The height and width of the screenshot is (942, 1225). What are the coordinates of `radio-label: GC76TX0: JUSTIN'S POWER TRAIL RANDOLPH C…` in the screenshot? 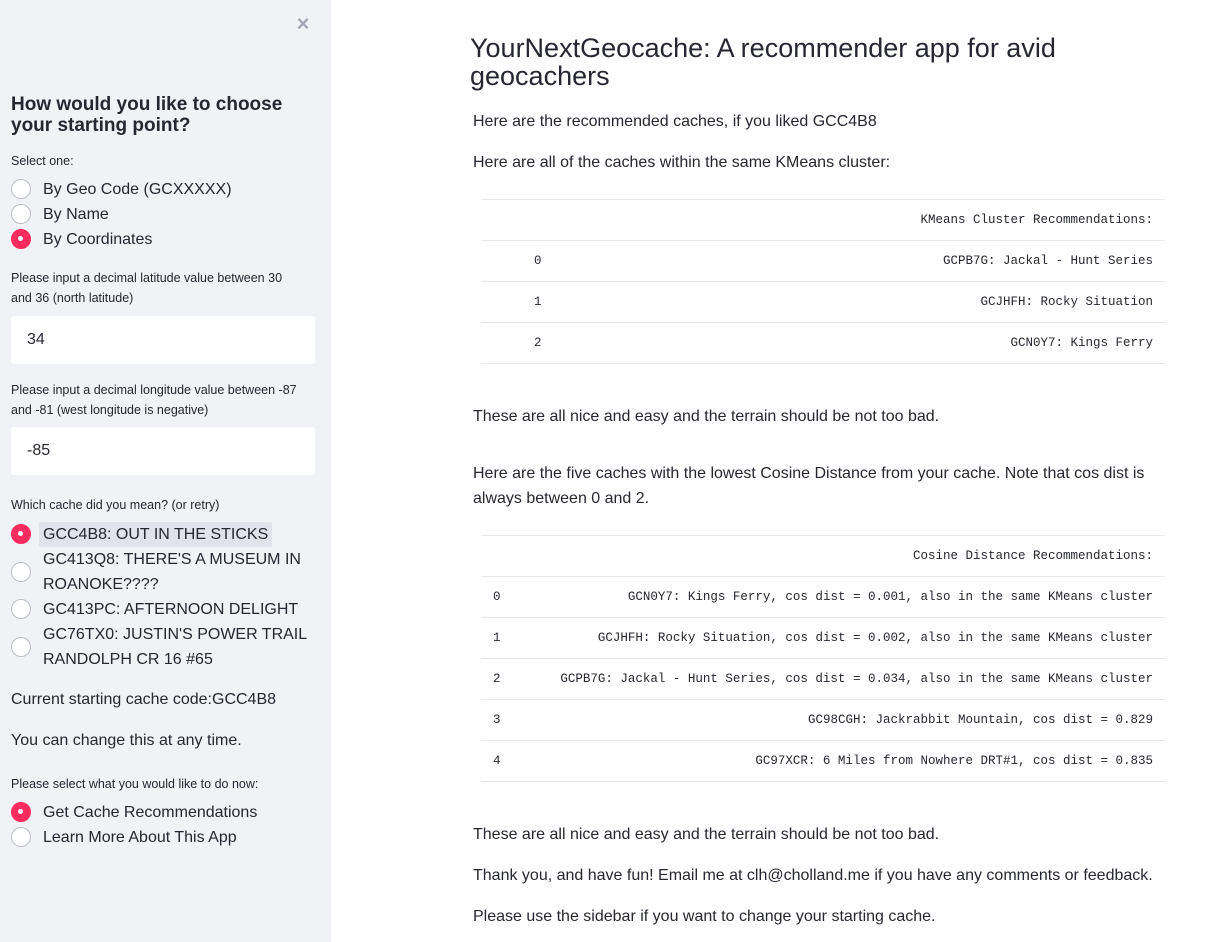 It's located at (175, 647).